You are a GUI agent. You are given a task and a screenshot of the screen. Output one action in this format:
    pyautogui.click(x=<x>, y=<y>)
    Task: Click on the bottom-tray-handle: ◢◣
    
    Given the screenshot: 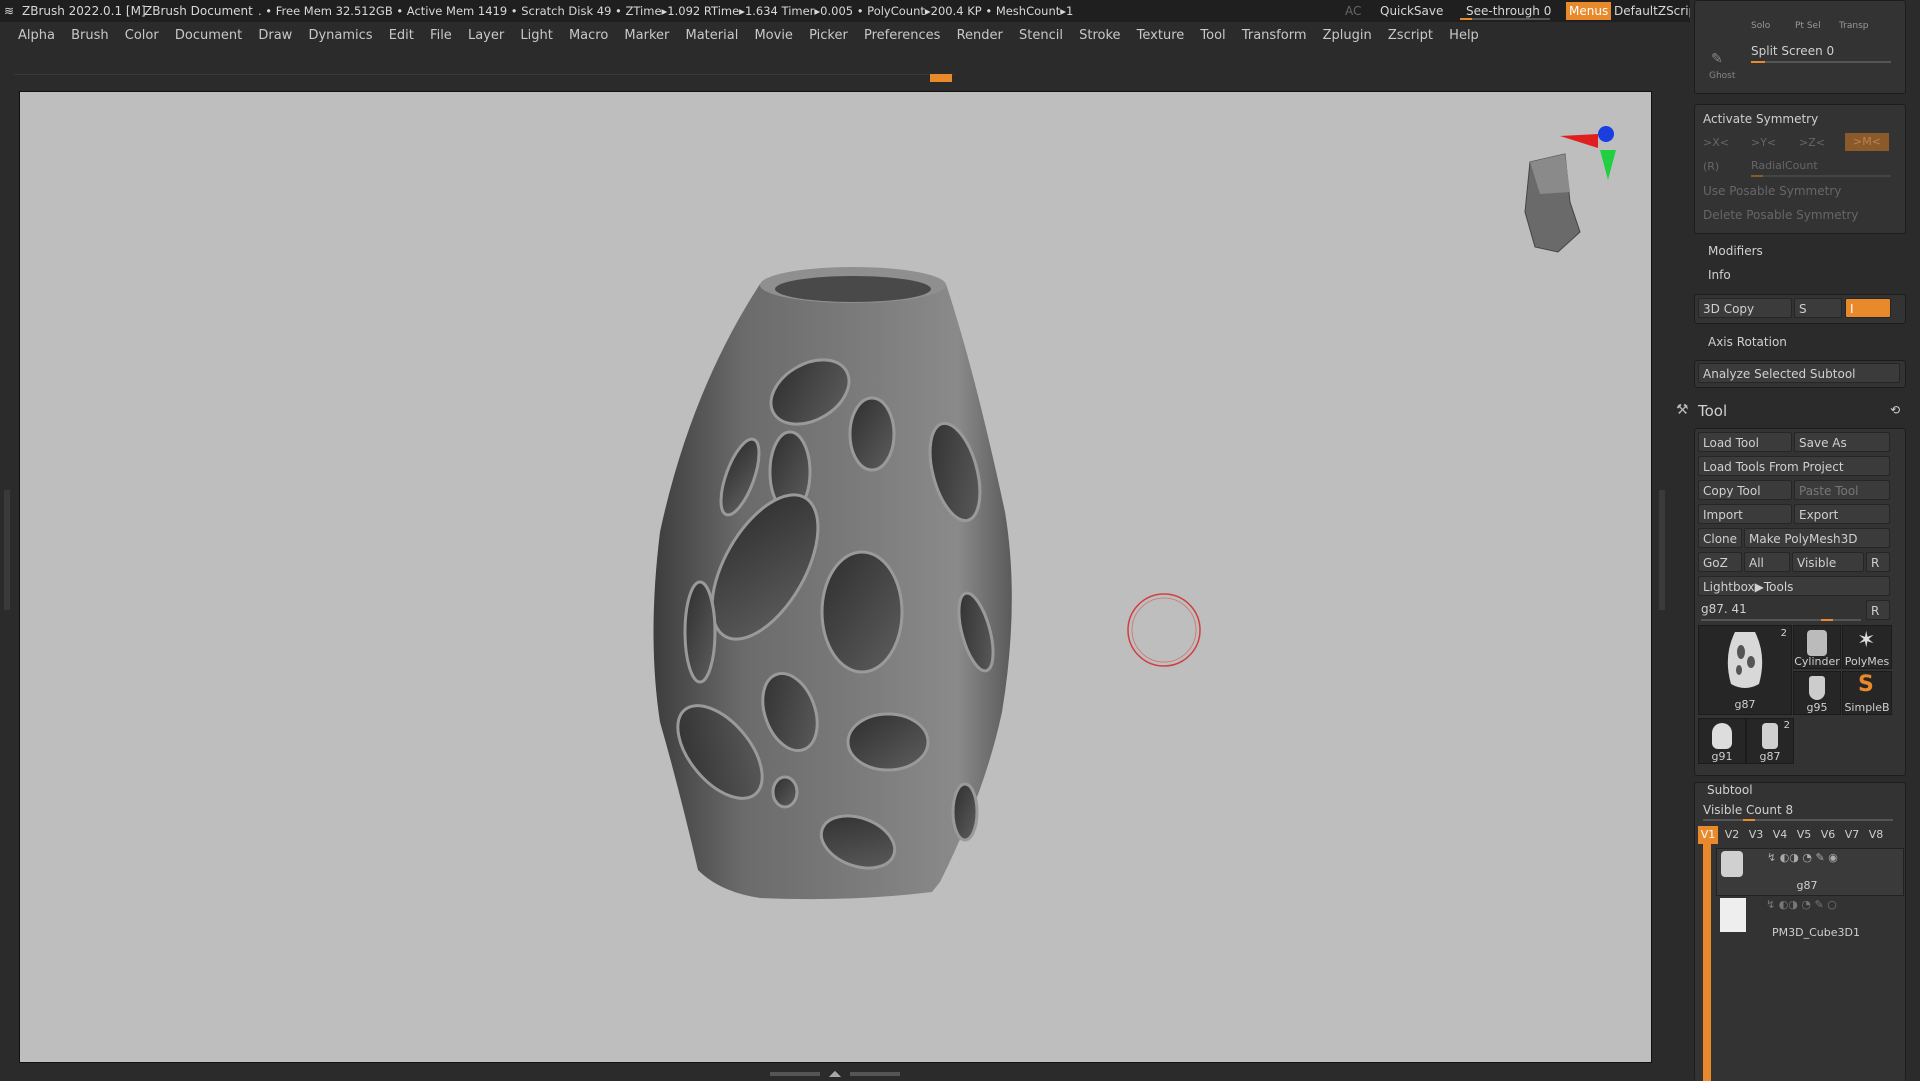 What is the action you would take?
    pyautogui.click(x=835, y=1074)
    